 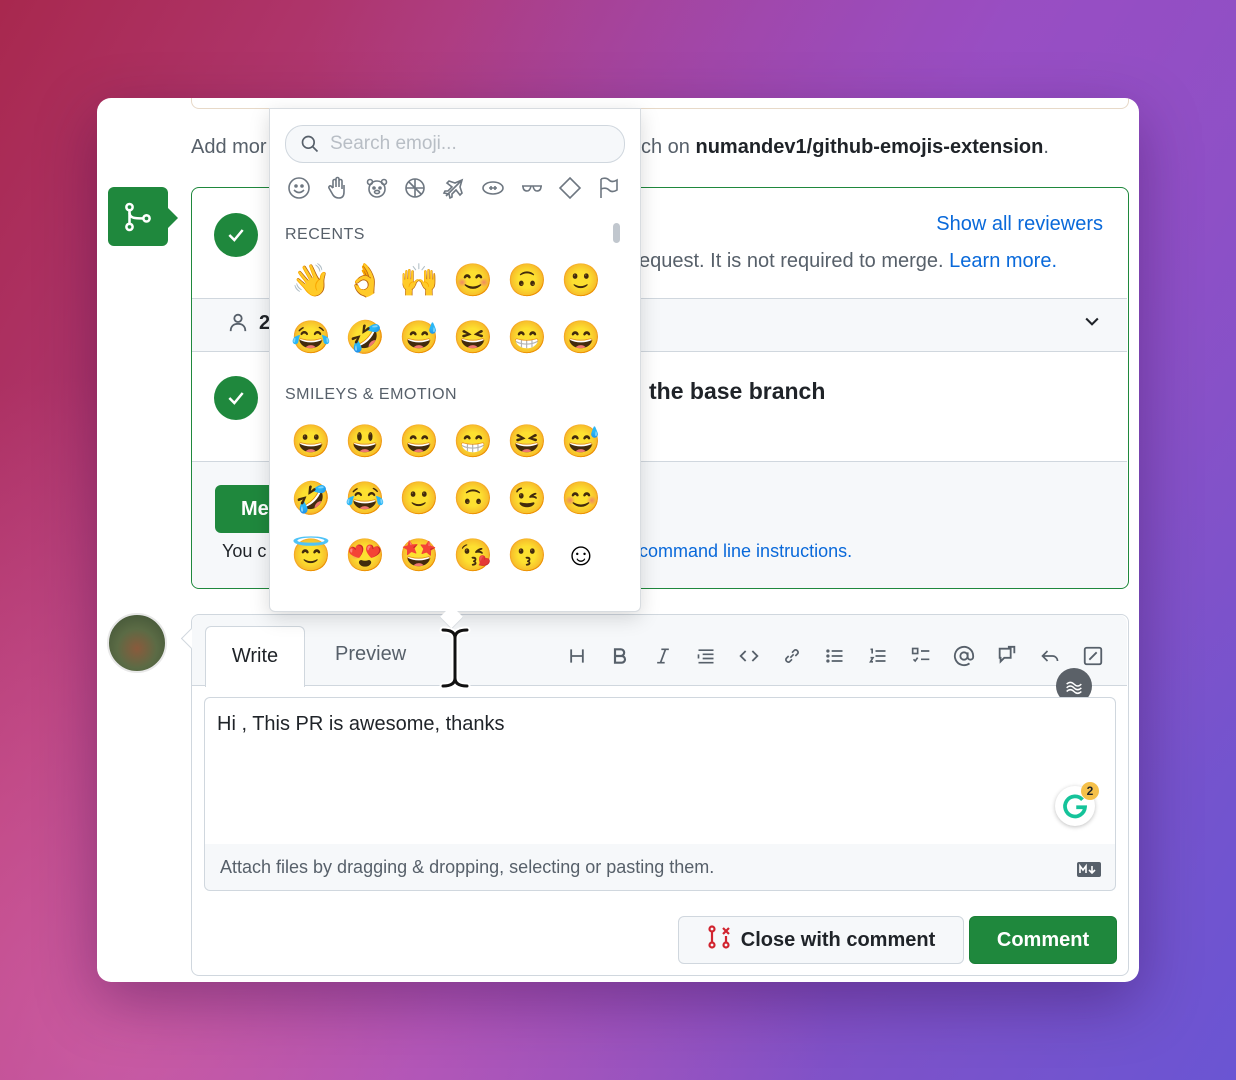 I want to click on reply-icon, so click(x=1049, y=656).